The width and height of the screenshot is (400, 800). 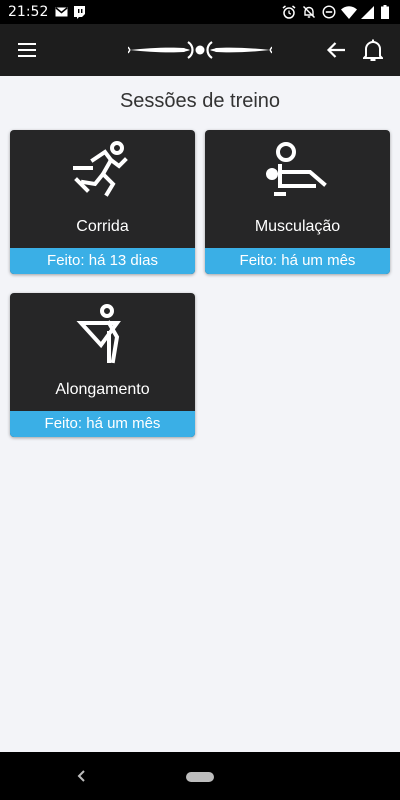 I want to click on app-logo, so click(x=200, y=50).